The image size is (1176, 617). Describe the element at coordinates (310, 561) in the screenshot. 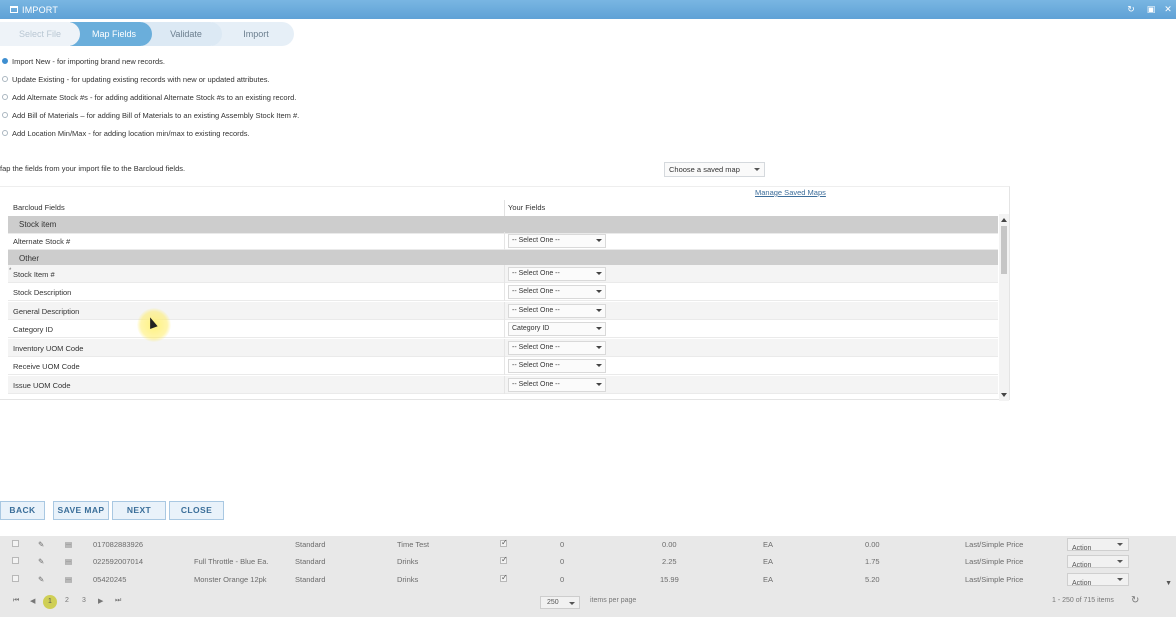

I see `item-type: Standard` at that location.